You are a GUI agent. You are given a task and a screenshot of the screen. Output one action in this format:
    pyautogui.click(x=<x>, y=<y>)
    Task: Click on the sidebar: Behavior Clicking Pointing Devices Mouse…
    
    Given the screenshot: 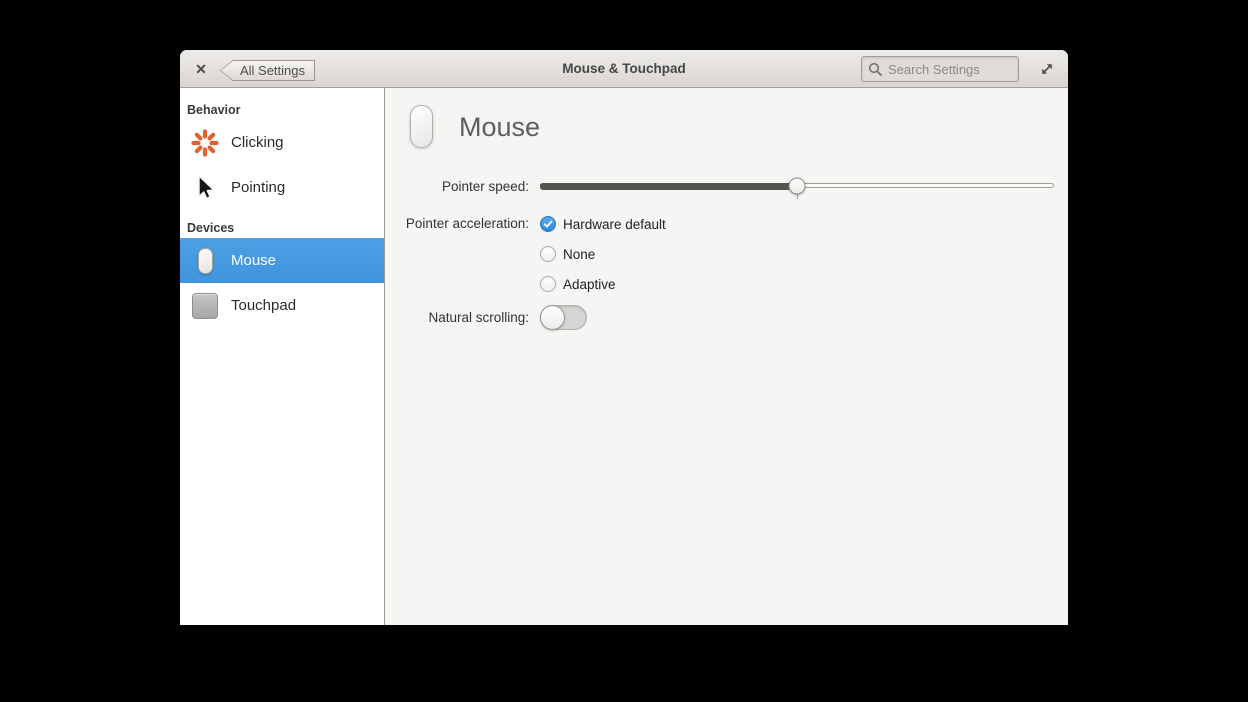 What is the action you would take?
    pyautogui.click(x=282, y=356)
    